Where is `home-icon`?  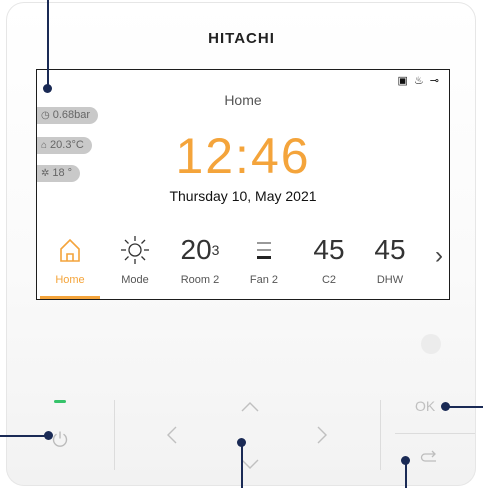
home-icon is located at coordinates (70, 250).